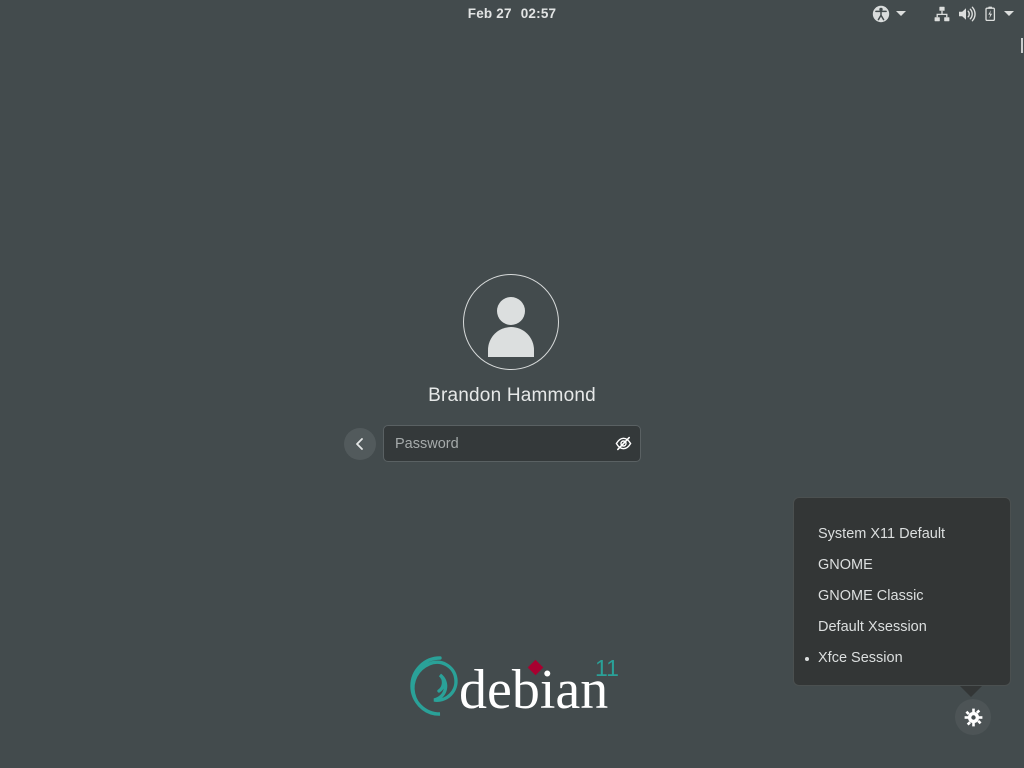  I want to click on session-menu-item: Default Xsession, so click(902, 627).